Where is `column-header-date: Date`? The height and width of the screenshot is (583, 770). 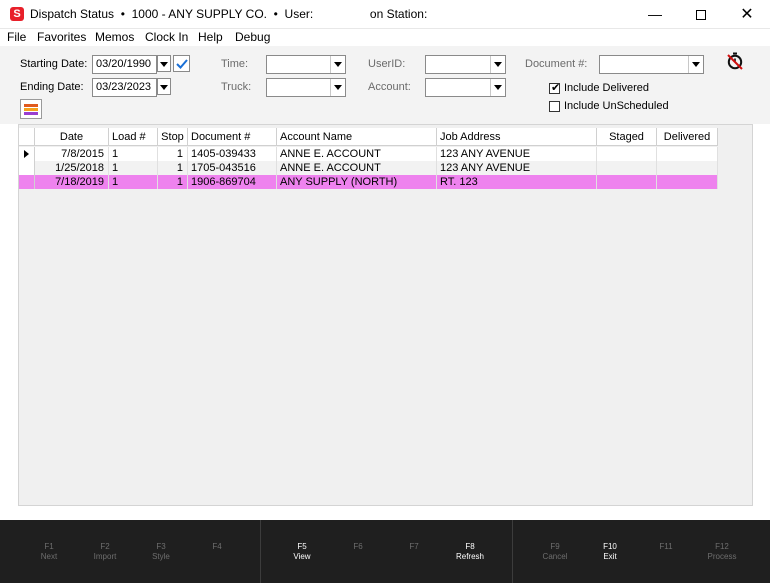 column-header-date: Date is located at coordinates (72, 137).